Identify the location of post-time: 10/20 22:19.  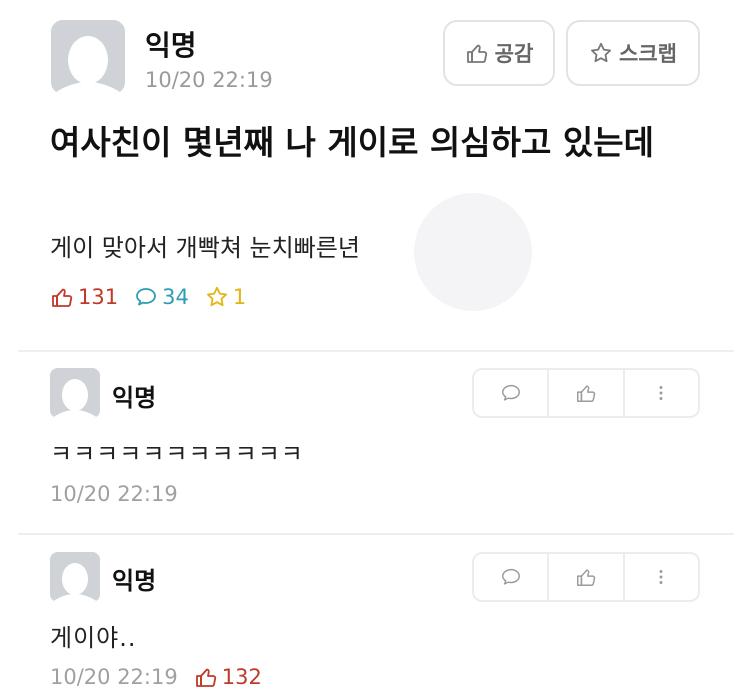
(209, 80).